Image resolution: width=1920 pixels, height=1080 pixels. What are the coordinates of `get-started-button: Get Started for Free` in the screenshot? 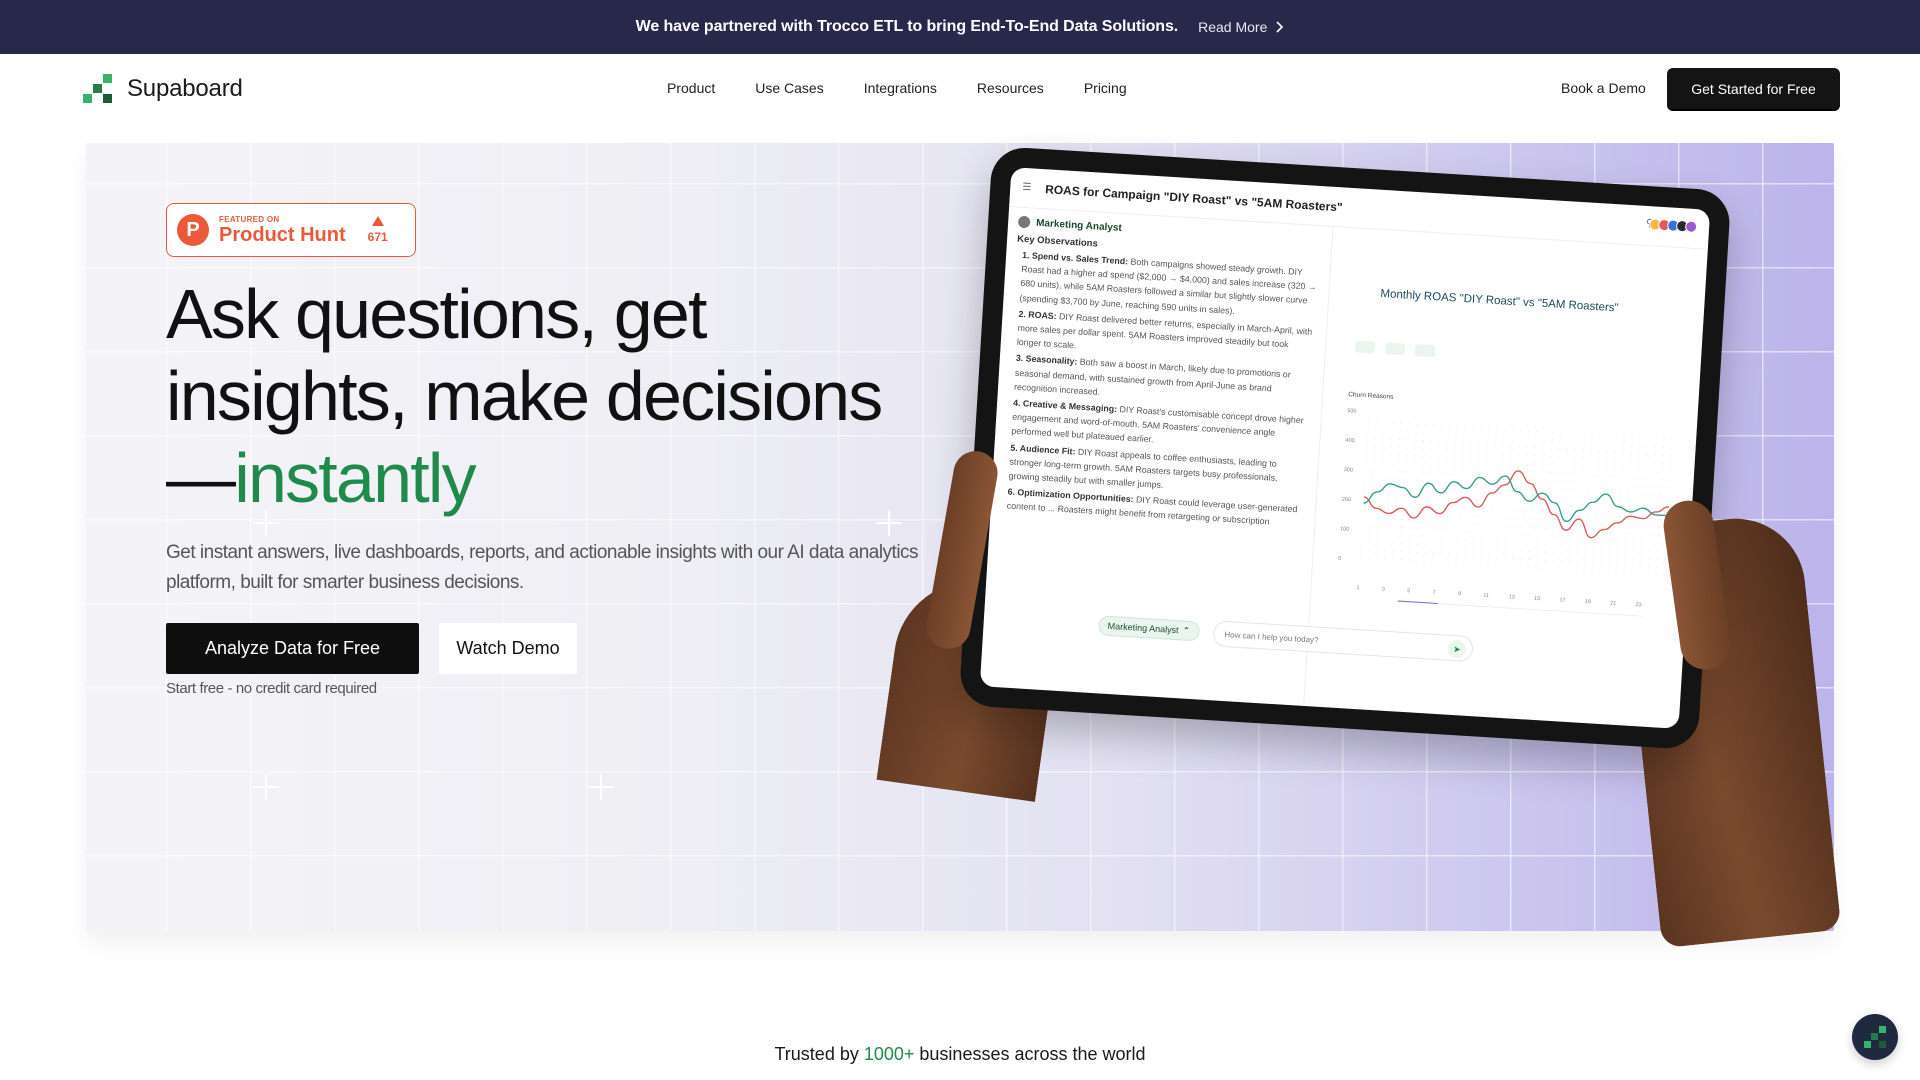 It's located at (1753, 88).